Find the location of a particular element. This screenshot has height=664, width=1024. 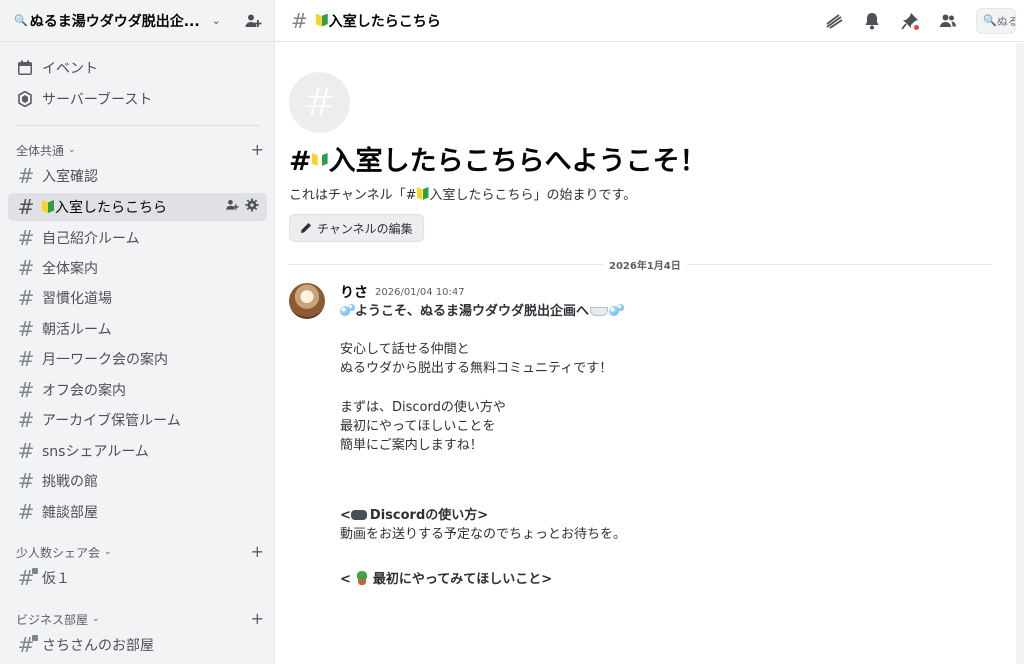

message-line: まずは、Discordの使い方や is located at coordinates (423, 407).